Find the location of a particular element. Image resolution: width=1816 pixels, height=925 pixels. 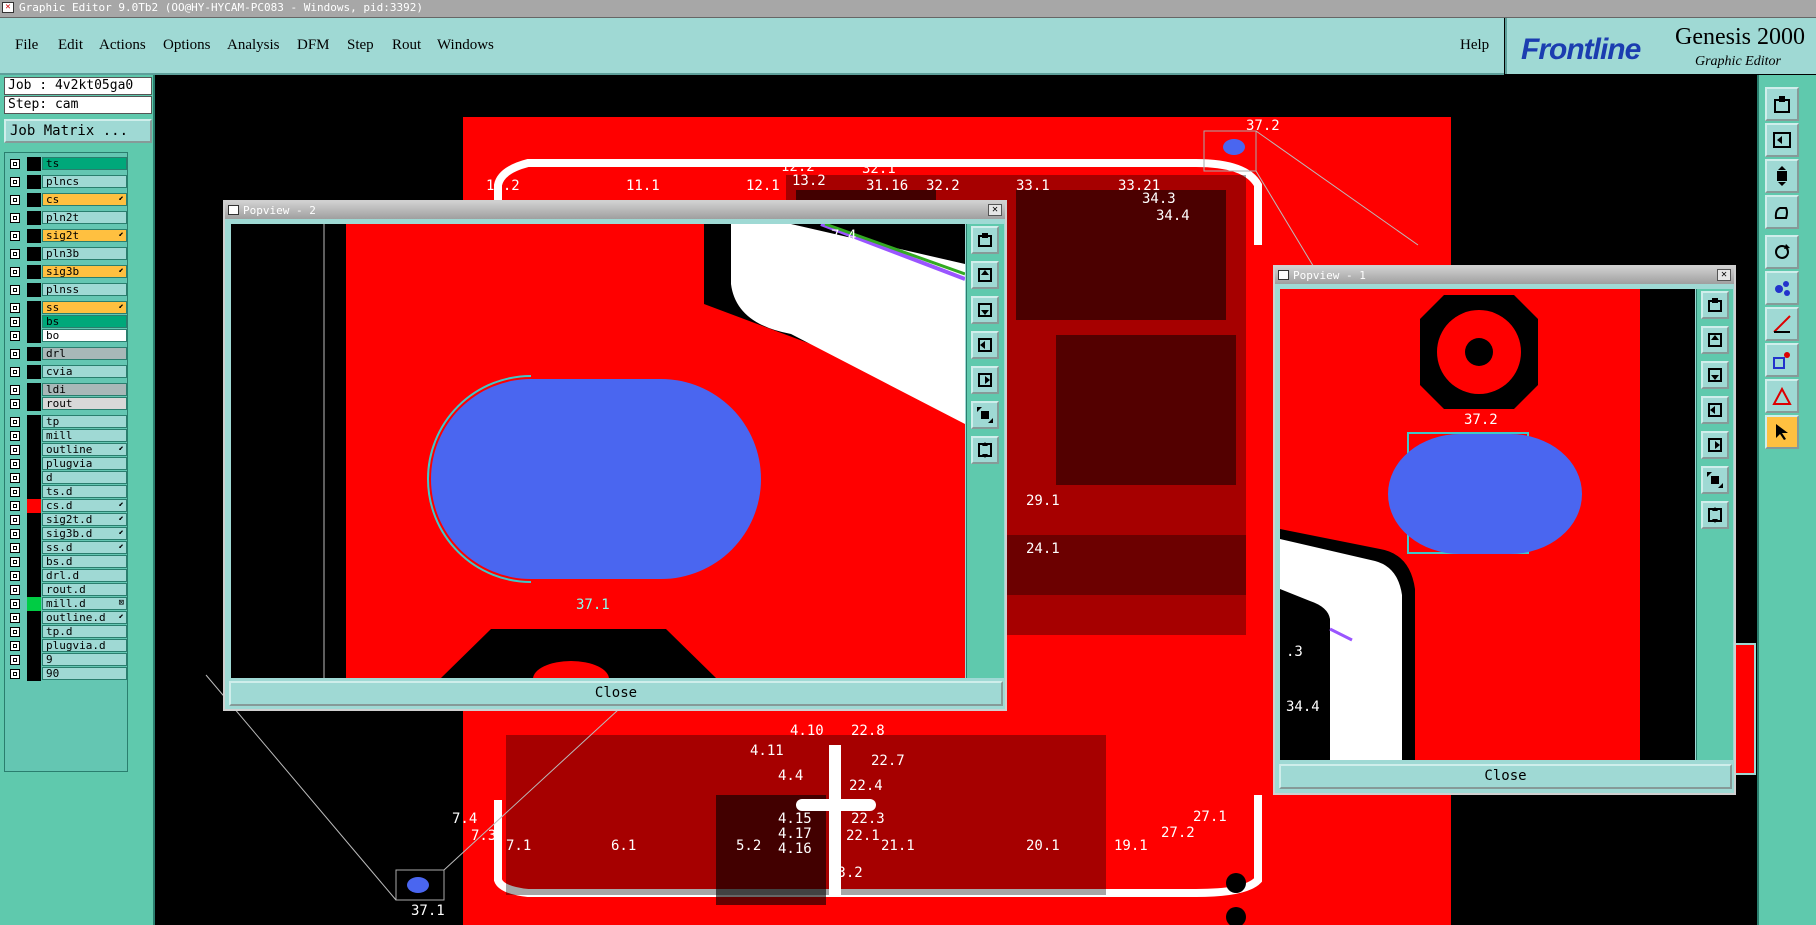

layer-row-mill-d: mill.d ⊠ is located at coordinates (67, 604).